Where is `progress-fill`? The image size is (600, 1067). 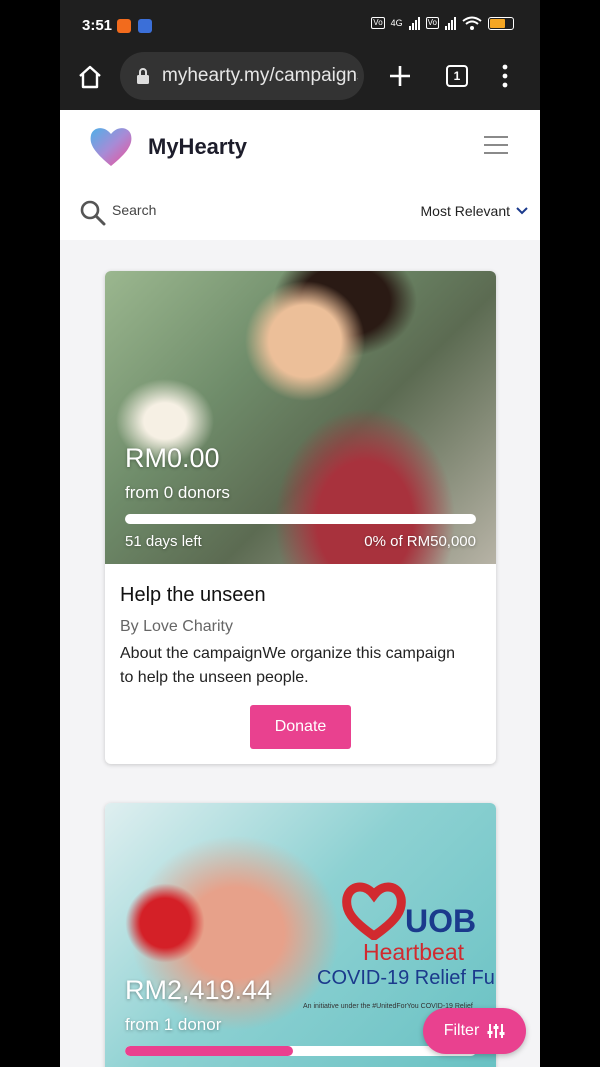 progress-fill is located at coordinates (209, 1051).